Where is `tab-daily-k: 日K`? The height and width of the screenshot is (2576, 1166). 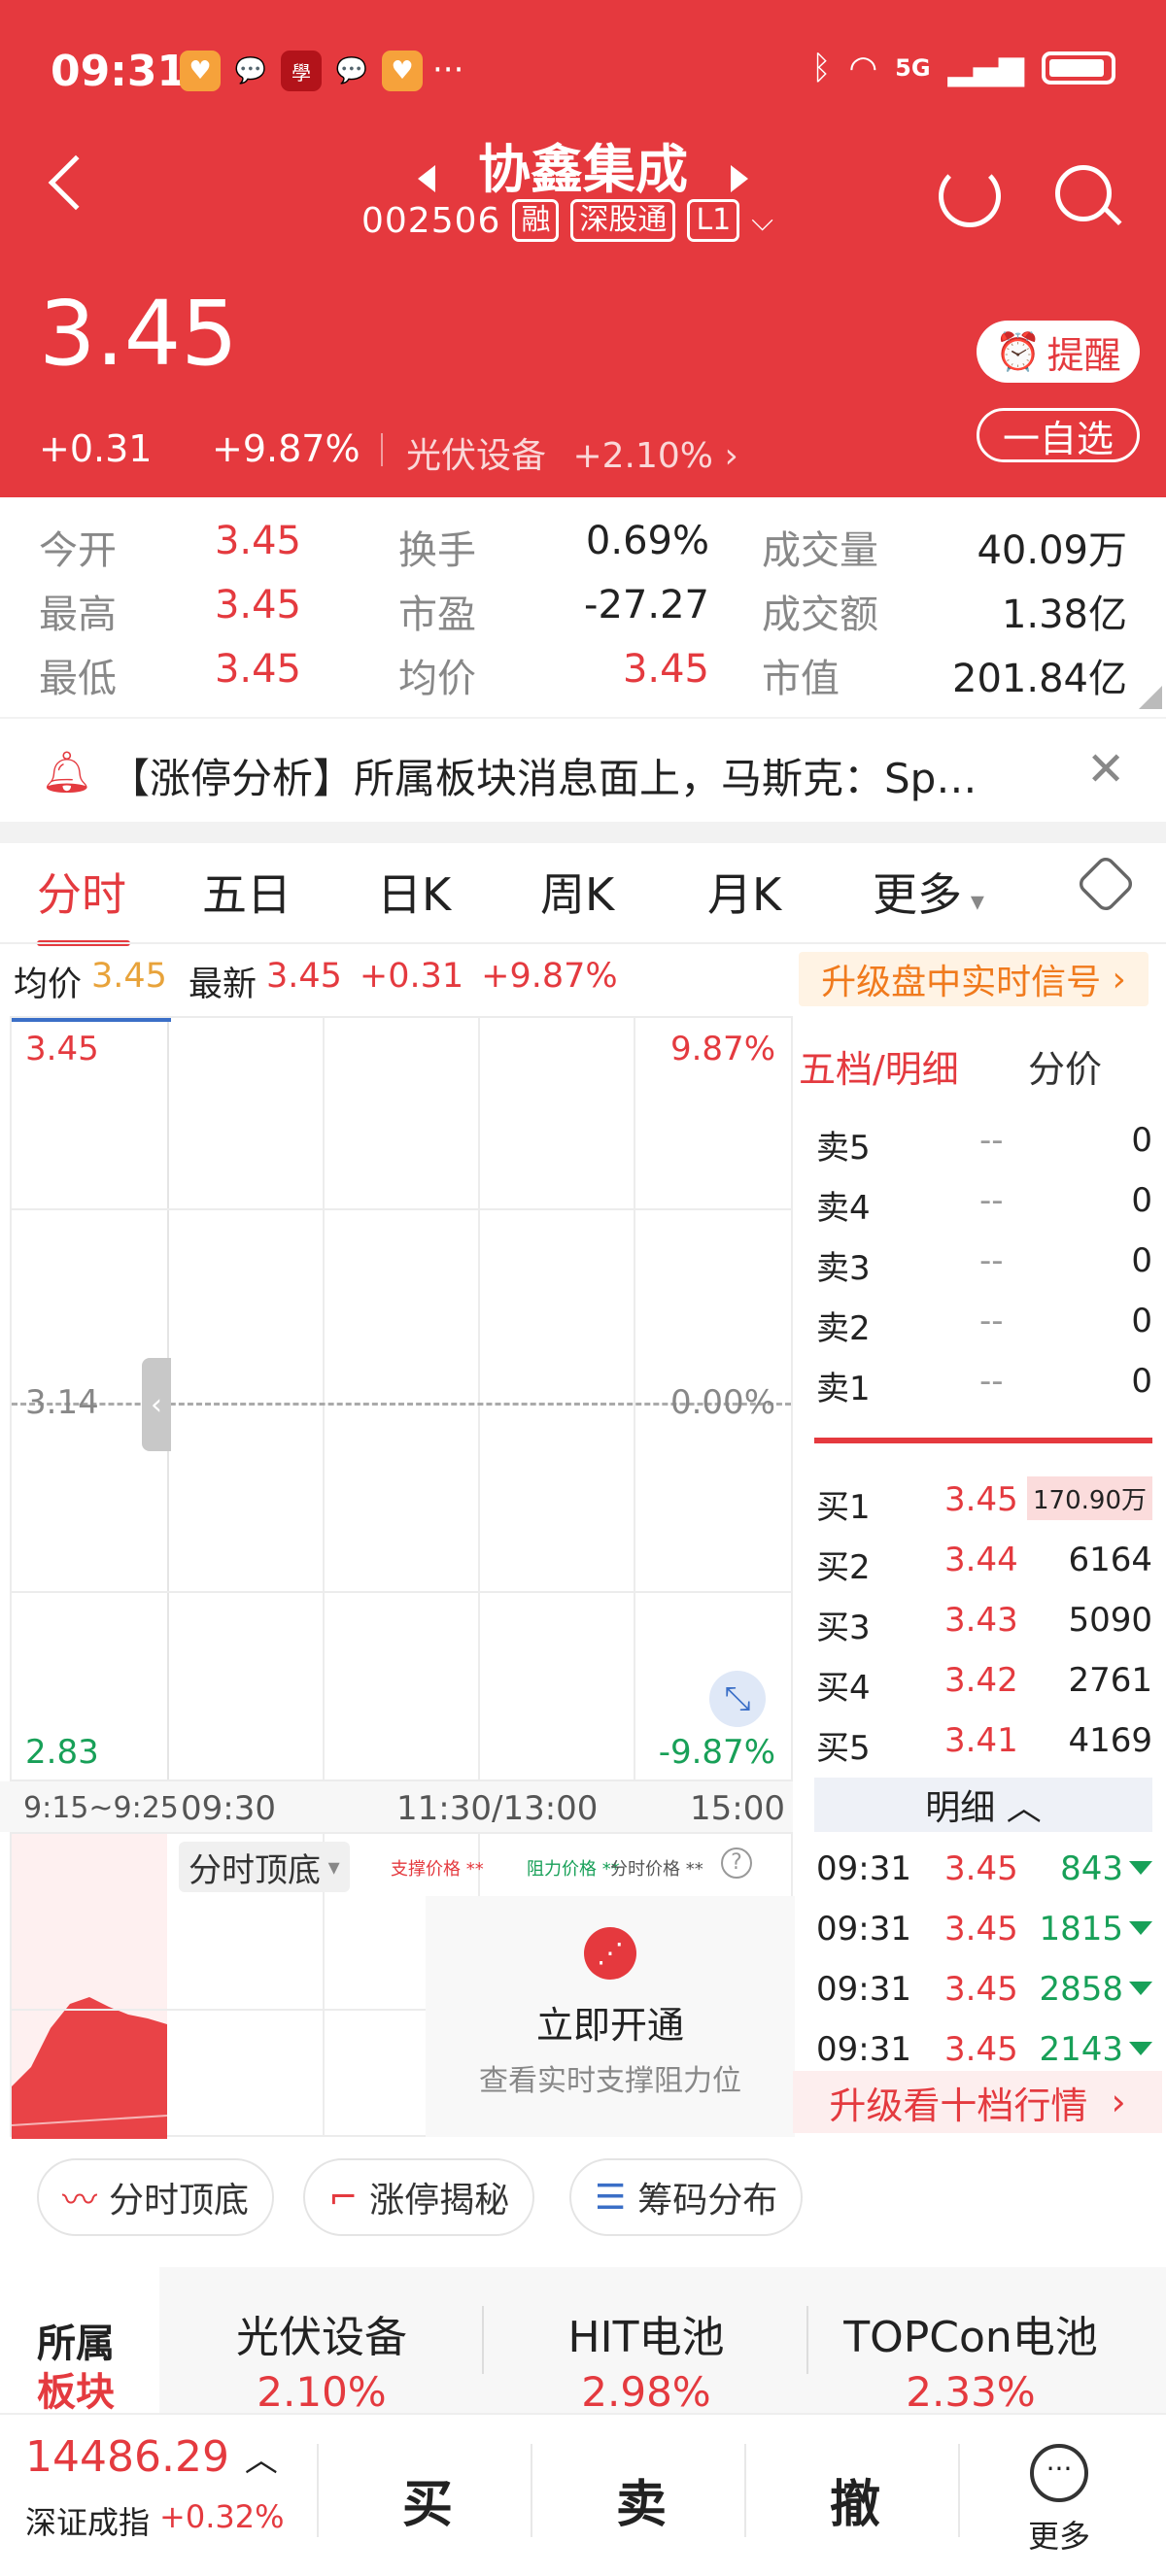
tab-daily-k: 日K is located at coordinates (414, 892).